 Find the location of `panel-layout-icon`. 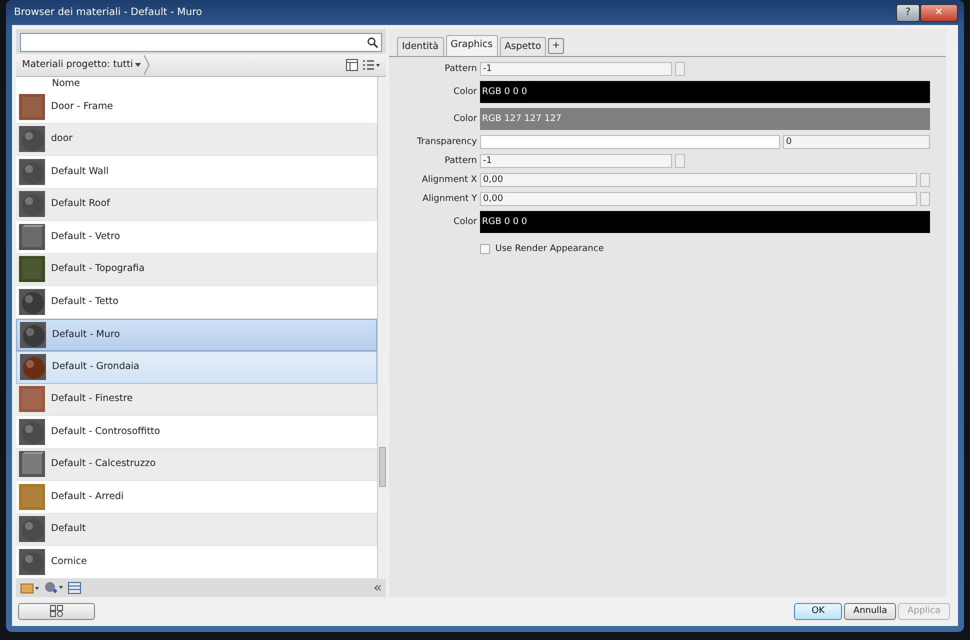

panel-layout-icon is located at coordinates (352, 65).